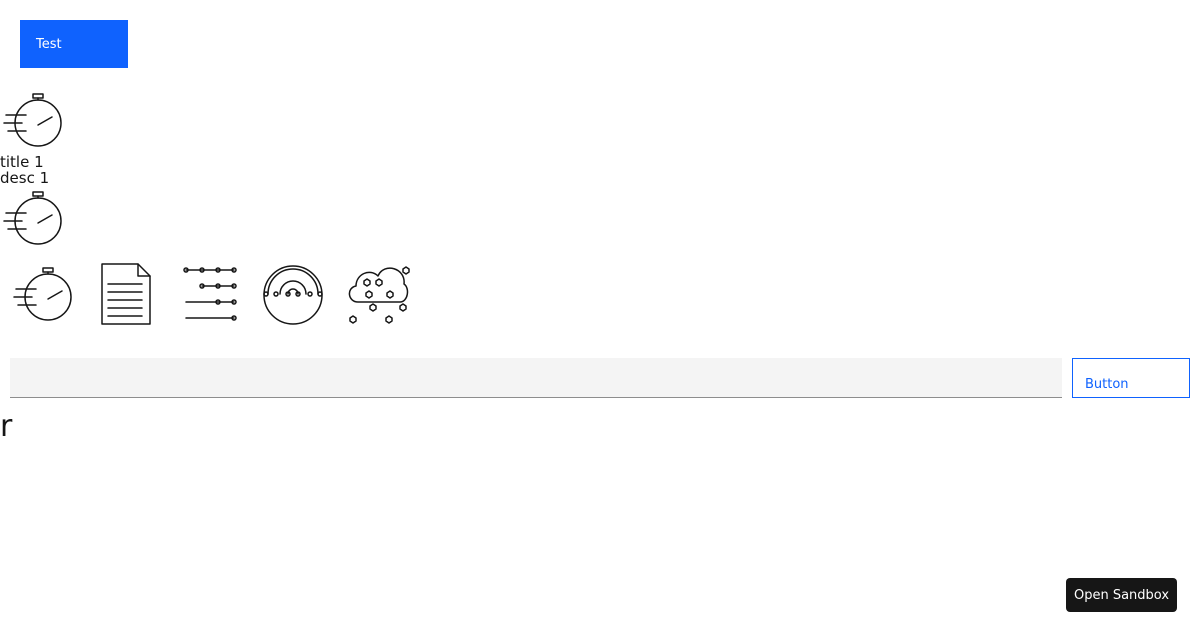  Describe the element at coordinates (1131, 378) in the screenshot. I see `tertiary-button: Button` at that location.